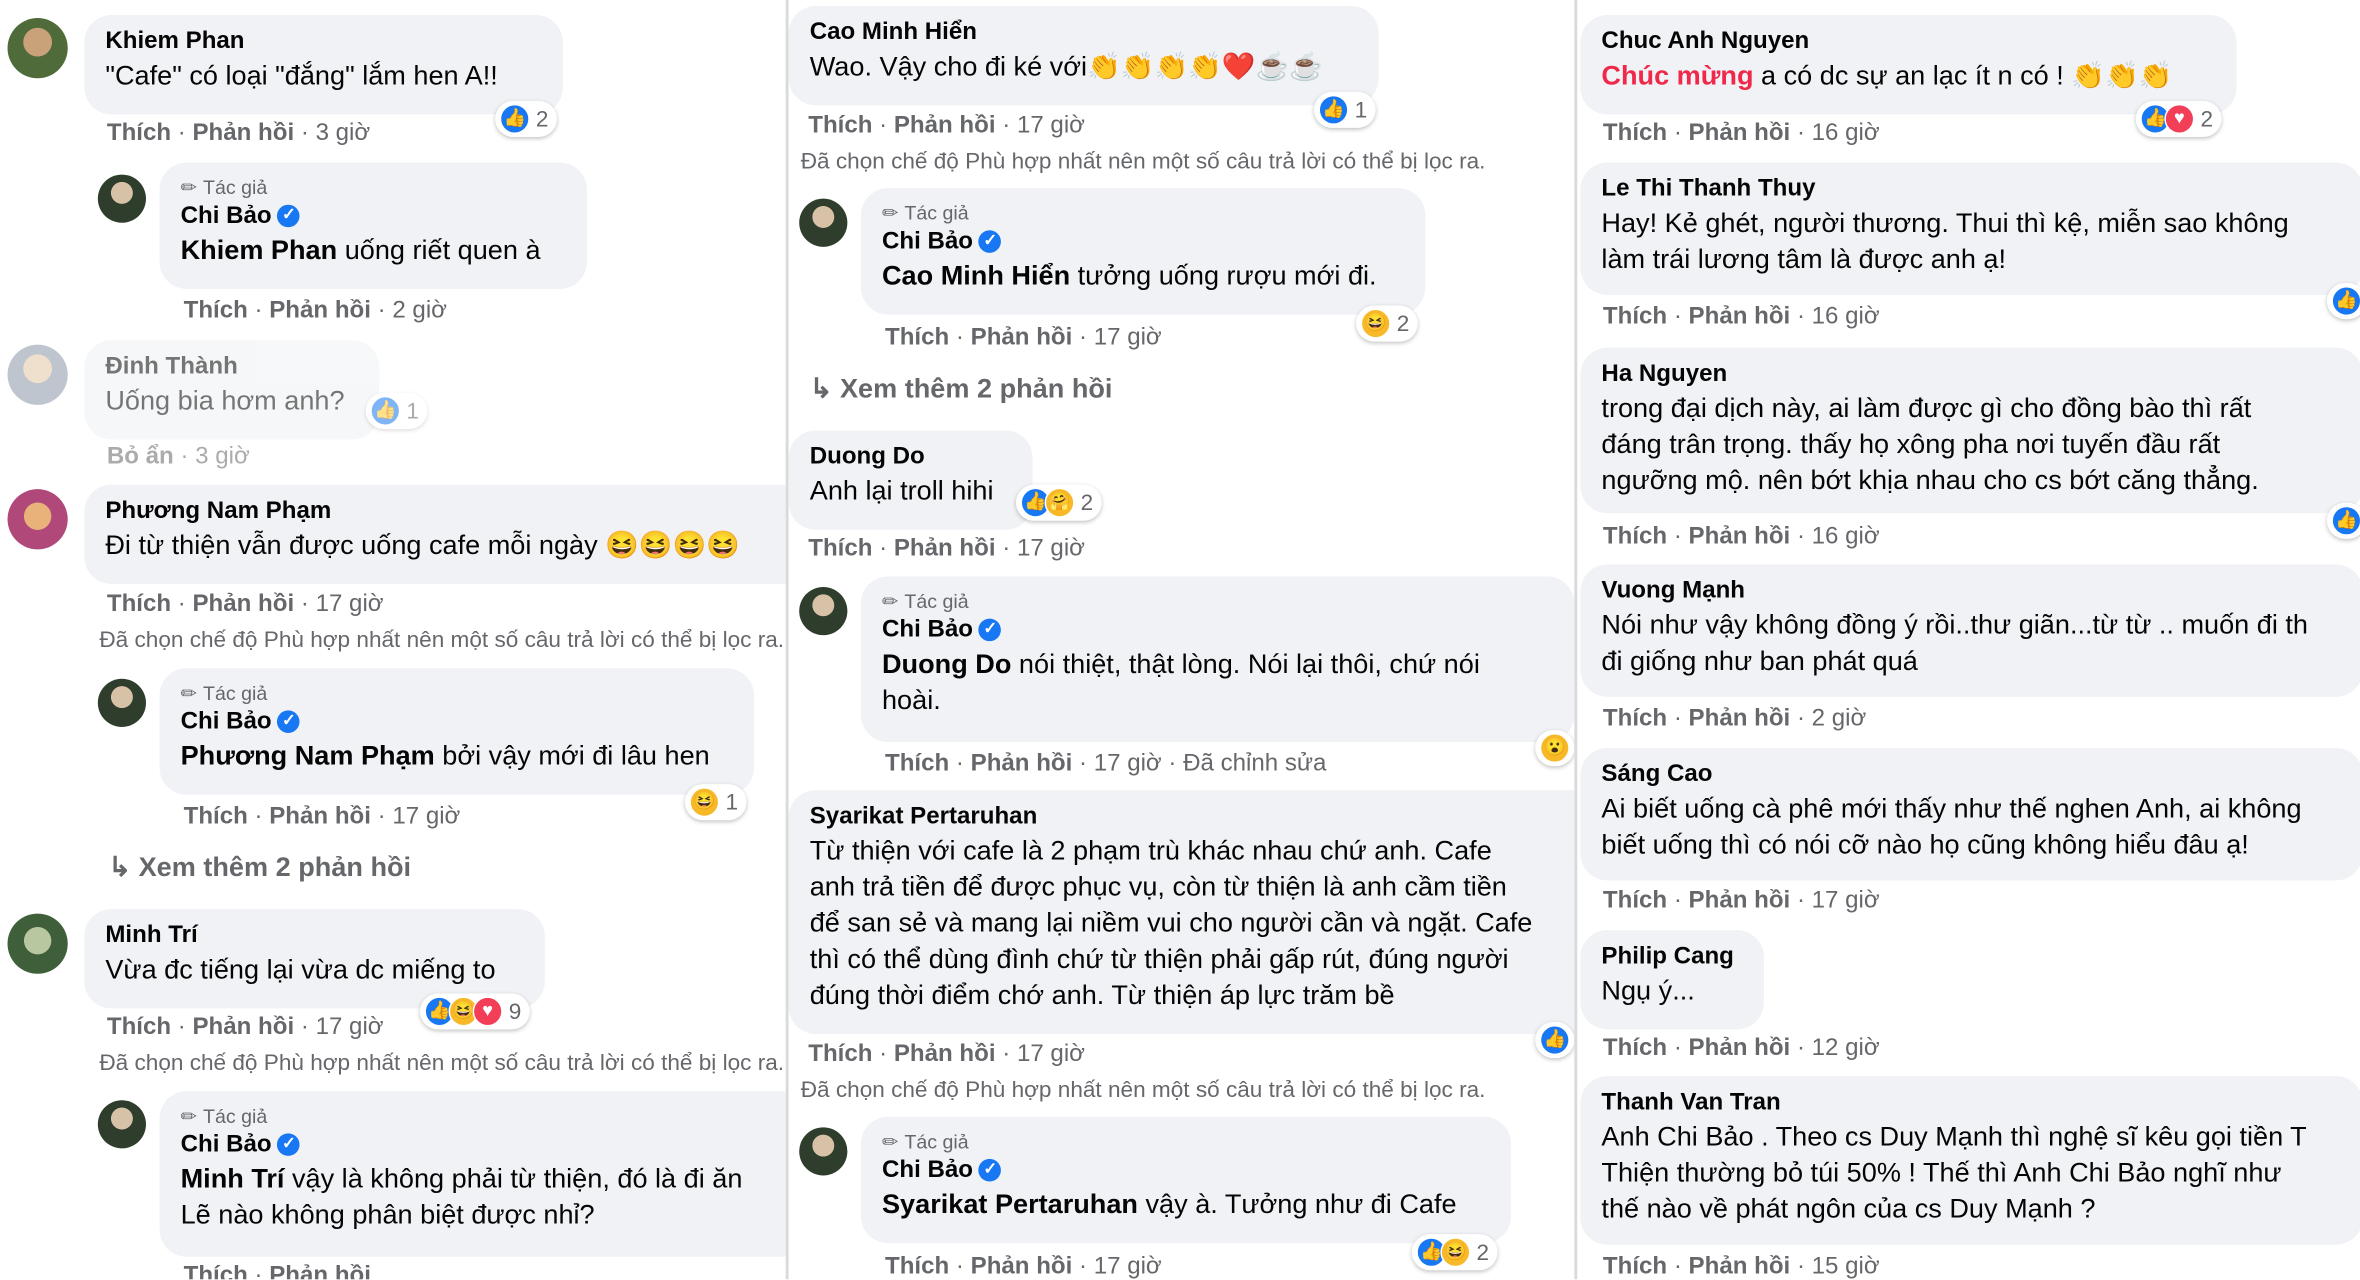 The width and height of the screenshot is (2360, 1280). What do you see at coordinates (233, 1178) in the screenshot?
I see `mention-link: Minh Trí` at bounding box center [233, 1178].